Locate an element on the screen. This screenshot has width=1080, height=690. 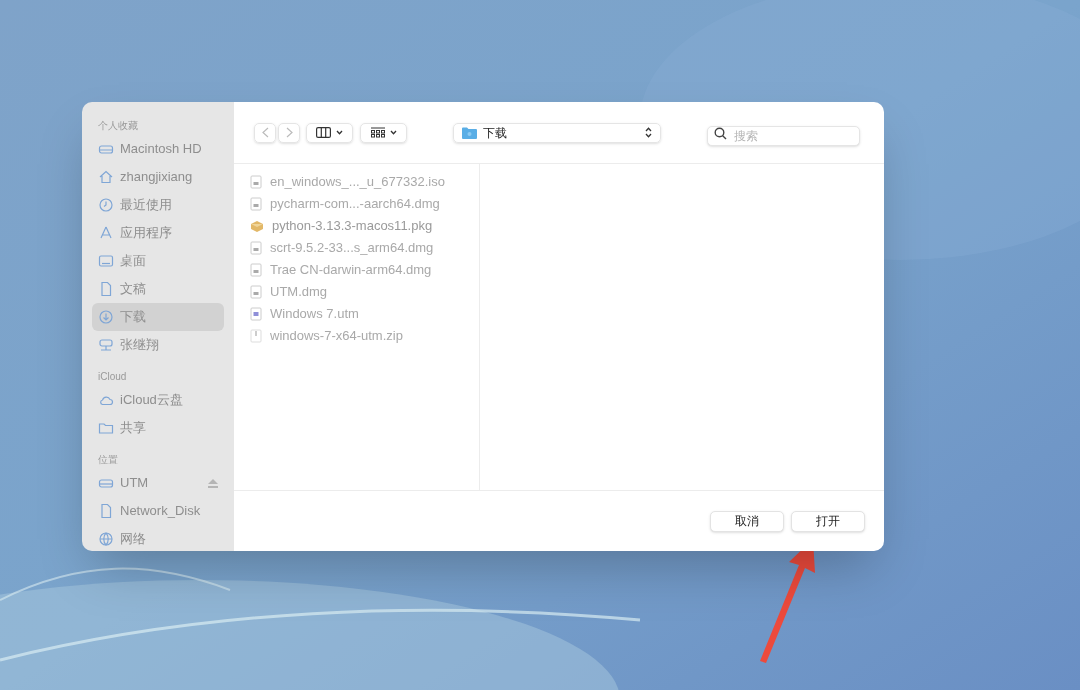
group-button is located at coordinates (383, 132).